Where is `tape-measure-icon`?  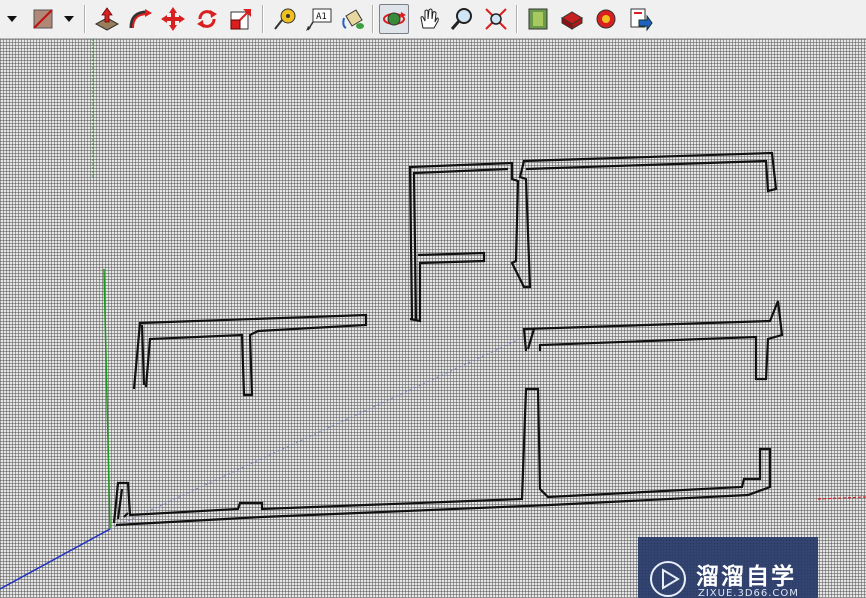 tape-measure-icon is located at coordinates (285, 19).